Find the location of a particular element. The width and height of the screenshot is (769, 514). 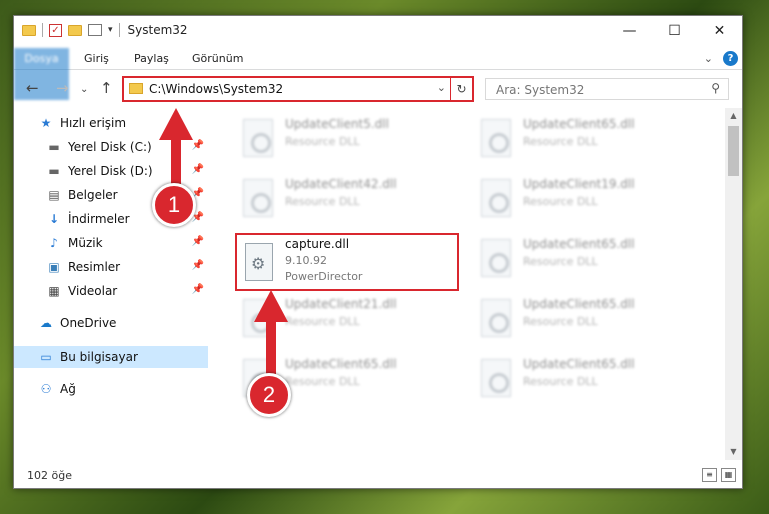

toolbar-separator is located at coordinates (42, 30).